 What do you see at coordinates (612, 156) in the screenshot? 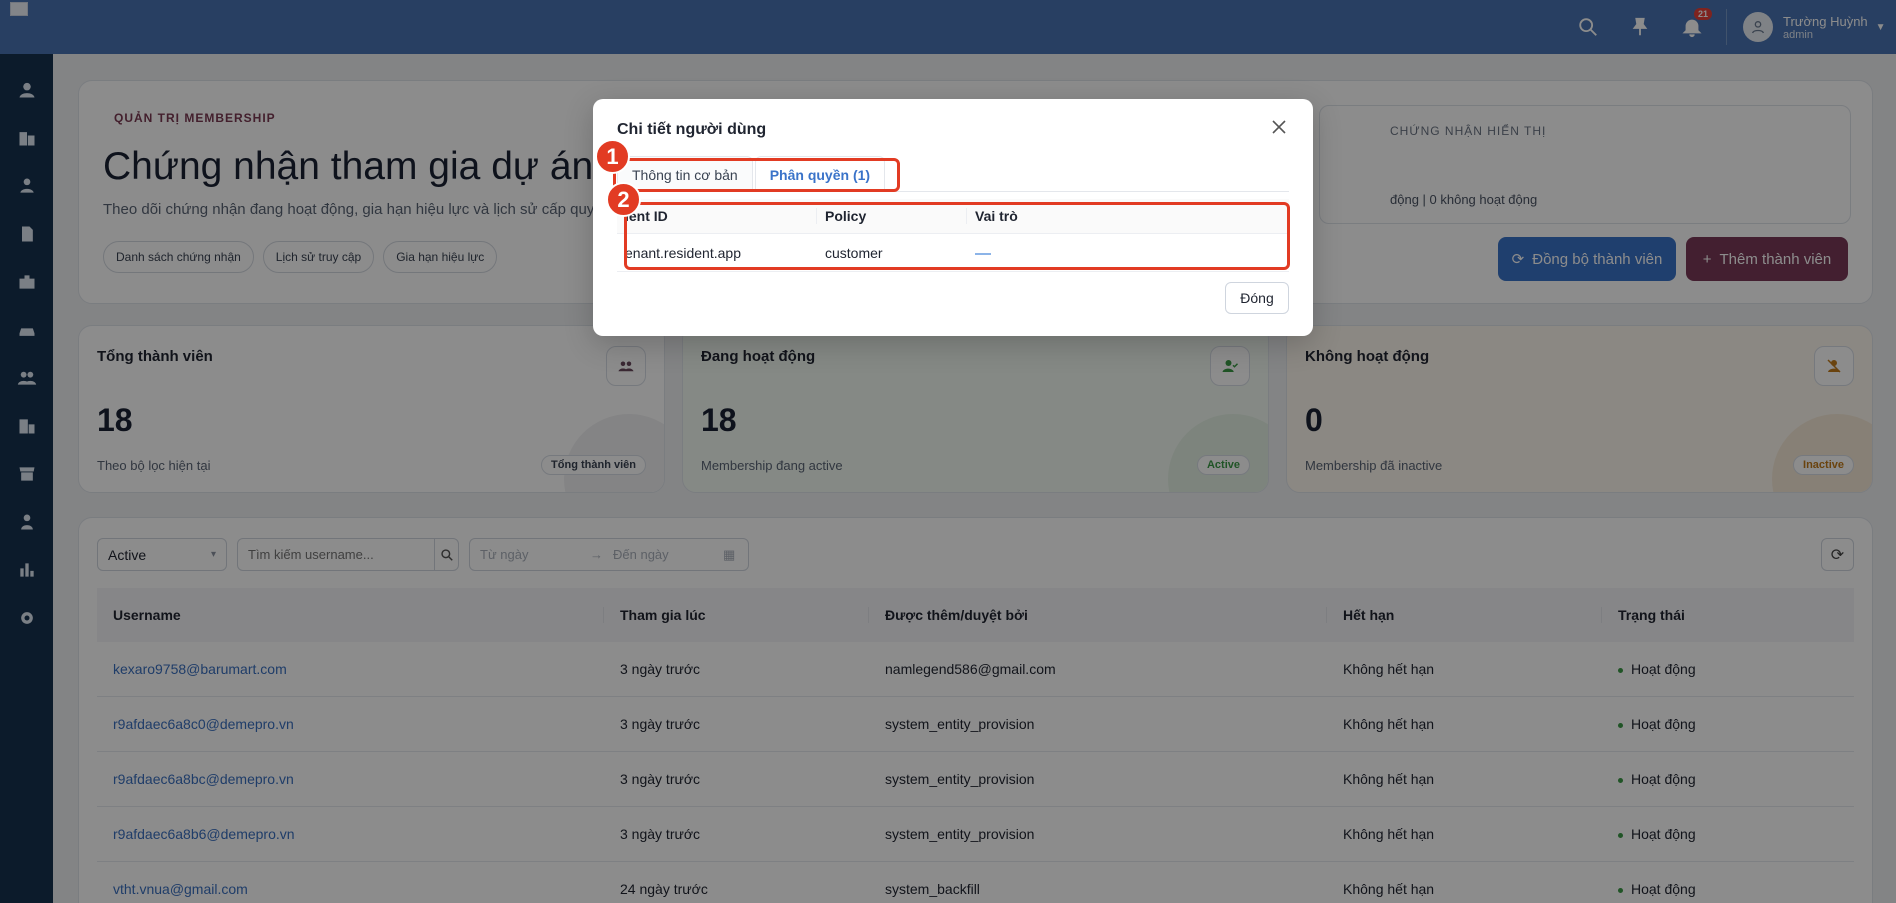
I see `annotation-marker-1: 1` at bounding box center [612, 156].